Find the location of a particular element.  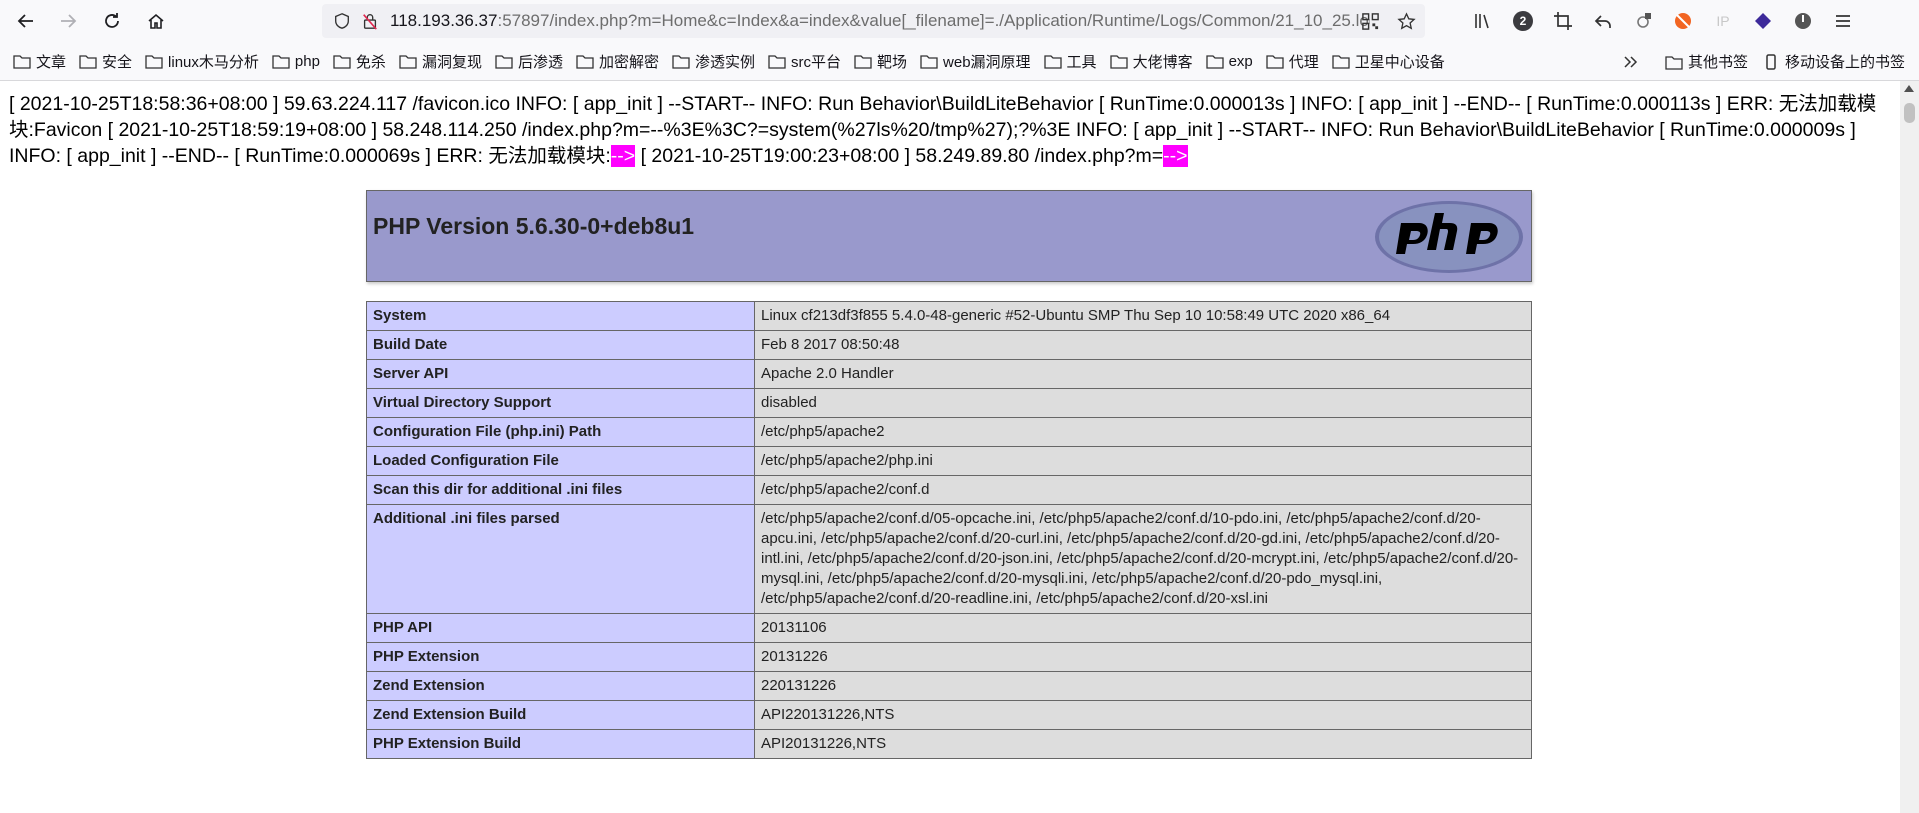

bookmark-folder: 免杀 is located at coordinates (359, 61).